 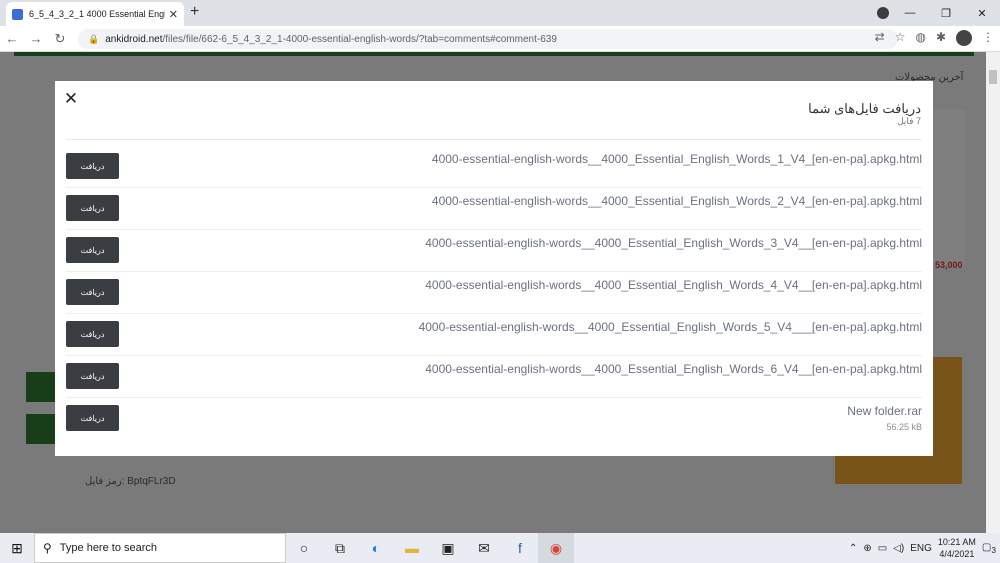 I want to click on search-icon: ⚲, so click(x=47, y=548).